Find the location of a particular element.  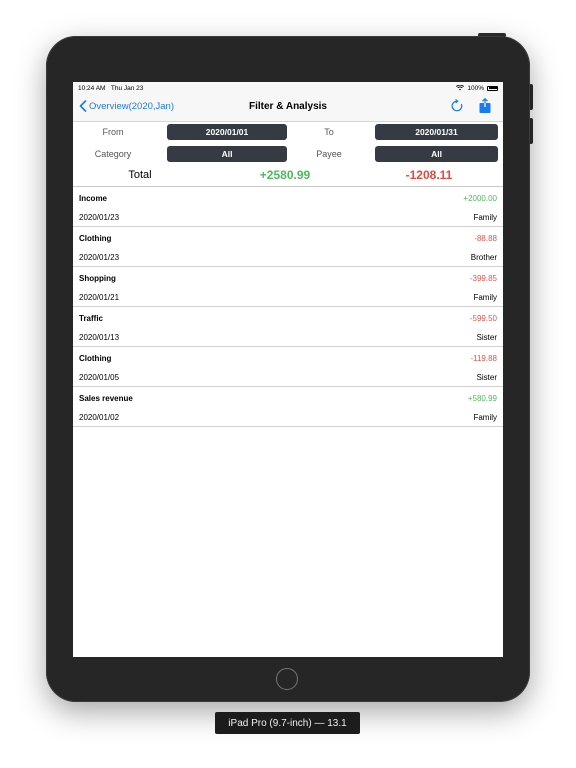

transaction-row: Clothing -119.88 2020/01/05 Sister is located at coordinates (288, 367).